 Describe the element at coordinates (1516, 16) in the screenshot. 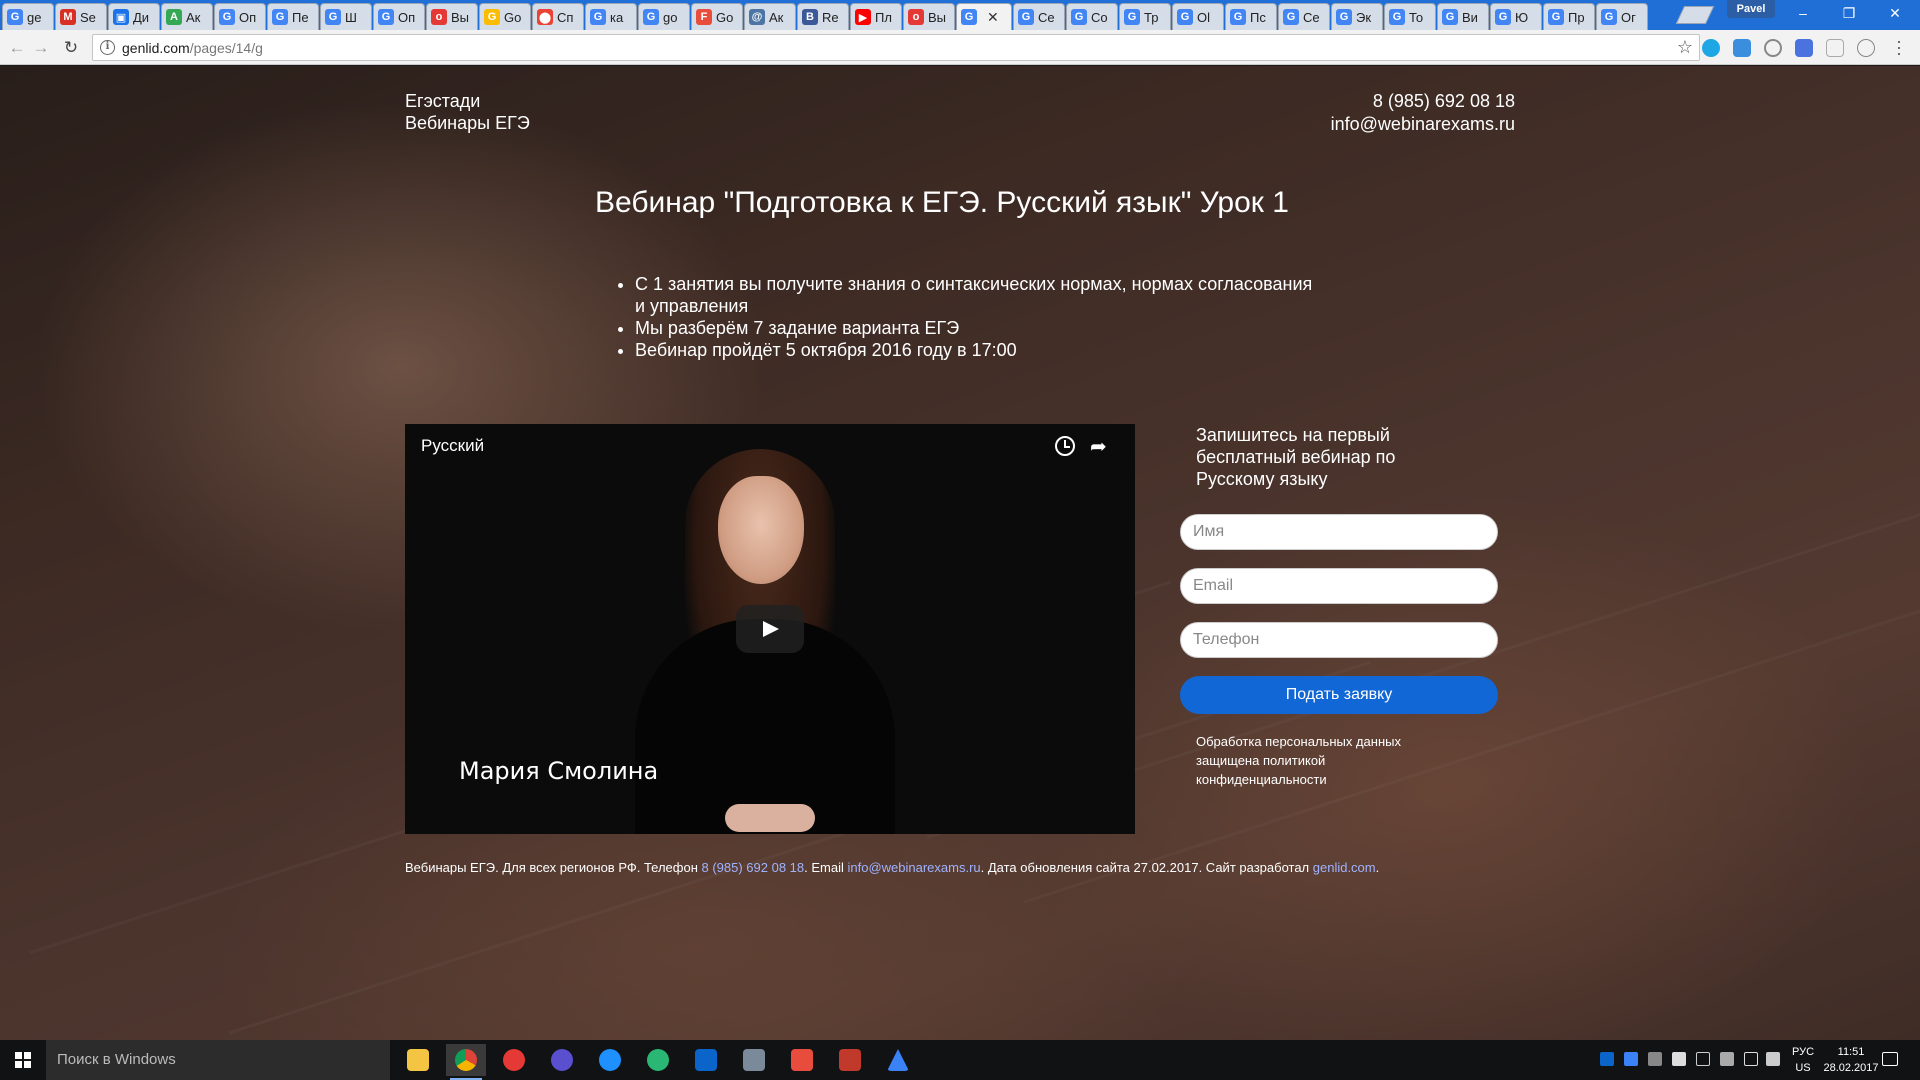

I see `browser-tab: GЮ` at that location.